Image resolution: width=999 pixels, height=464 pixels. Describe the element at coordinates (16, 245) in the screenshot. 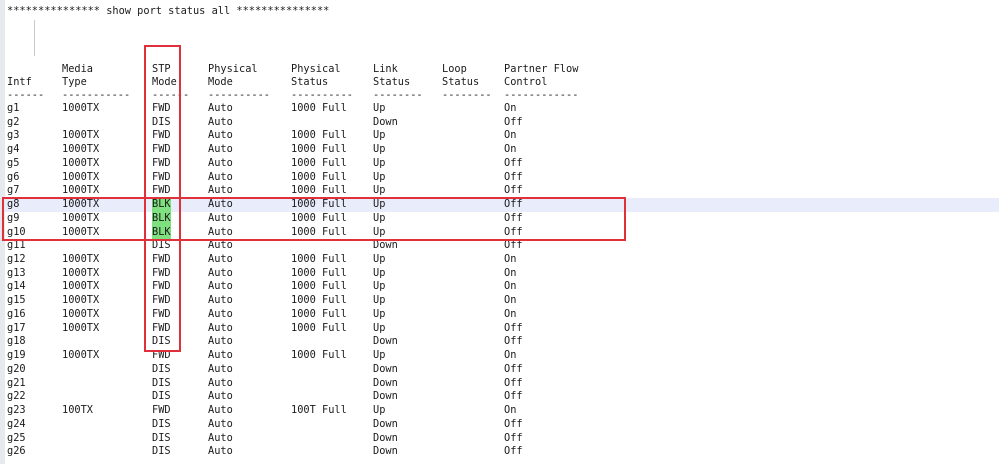

I see `cell-intf: g11` at that location.